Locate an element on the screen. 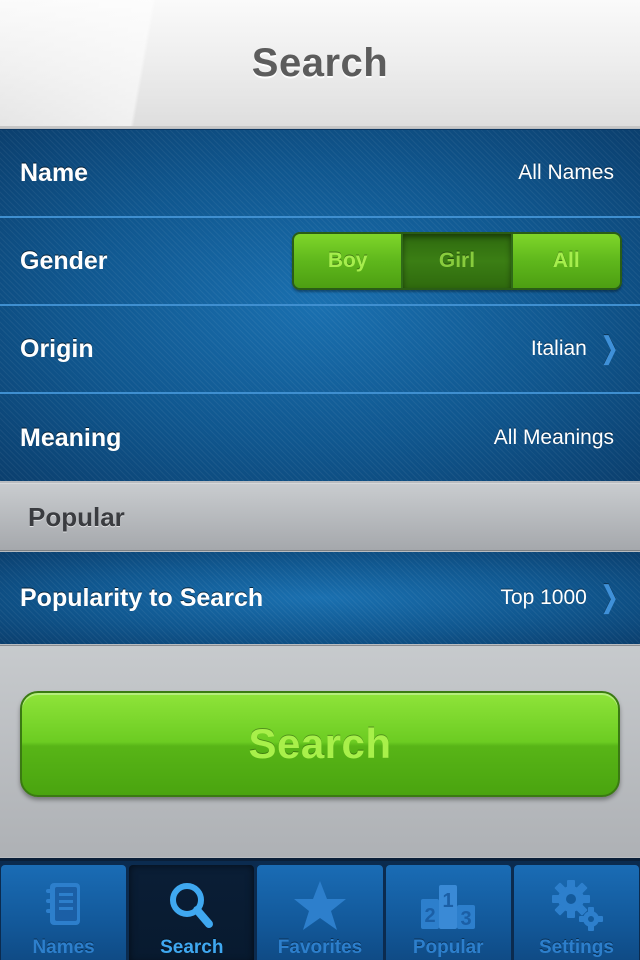  tab-names-label: Names is located at coordinates (63, 947).